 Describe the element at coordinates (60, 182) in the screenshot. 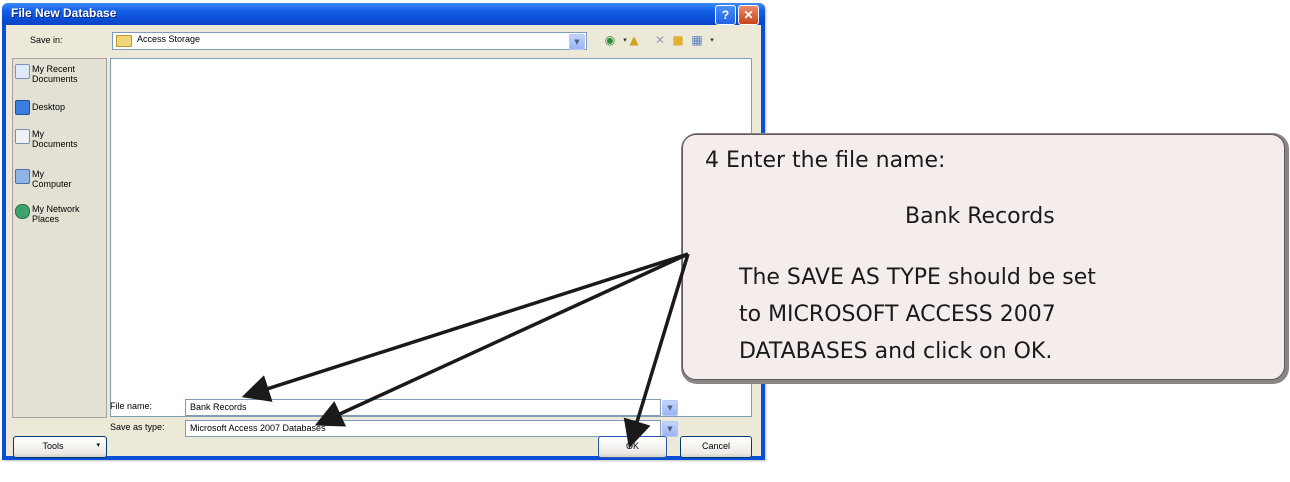

I see `place-my-computer: My Computer` at that location.